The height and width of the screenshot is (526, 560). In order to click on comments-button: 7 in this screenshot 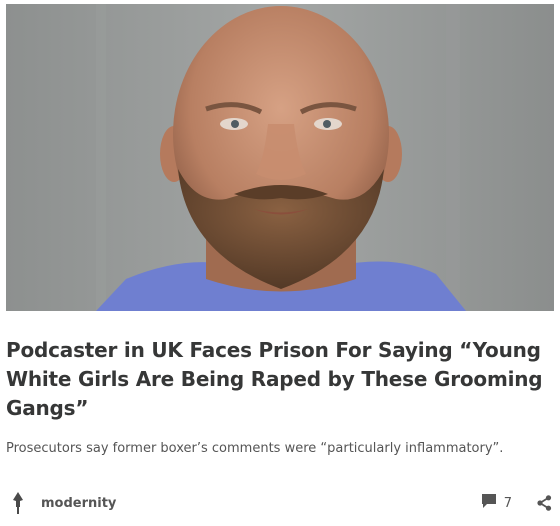, I will do `click(496, 503)`.